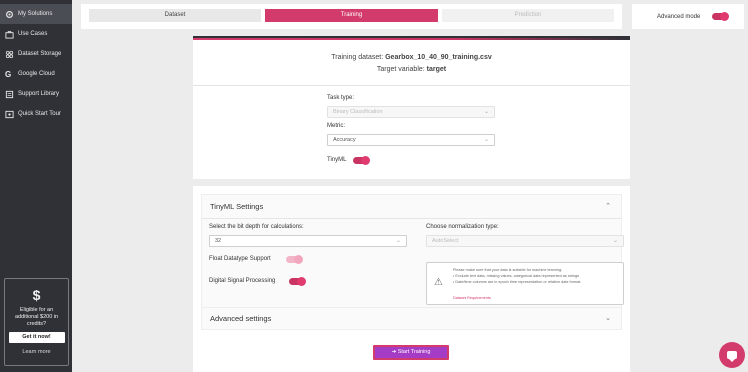  What do you see at coordinates (8, 74) in the screenshot?
I see `google-icon: G` at bounding box center [8, 74].